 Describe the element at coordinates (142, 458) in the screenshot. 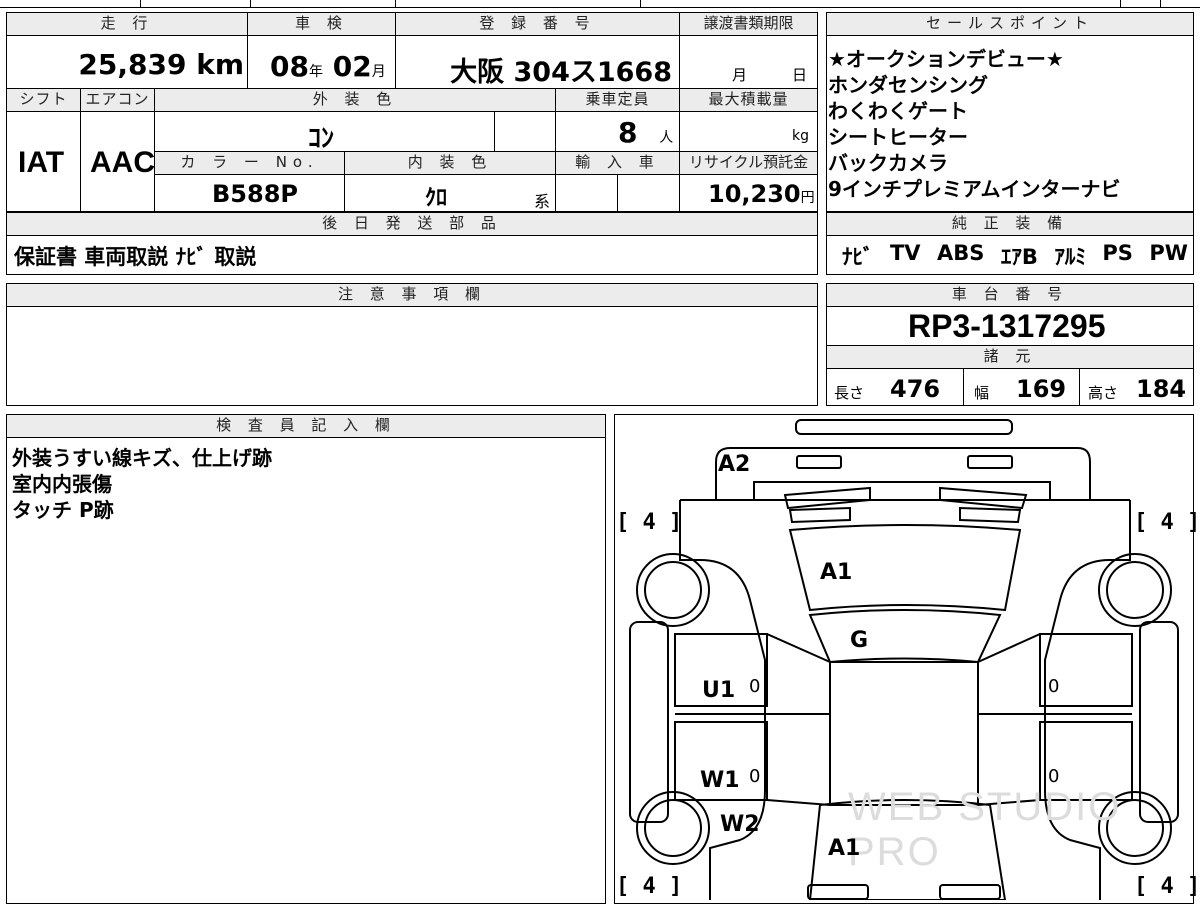

I see `inspector-note-line: 外装うすい線キズ、仕上げ跡` at that location.